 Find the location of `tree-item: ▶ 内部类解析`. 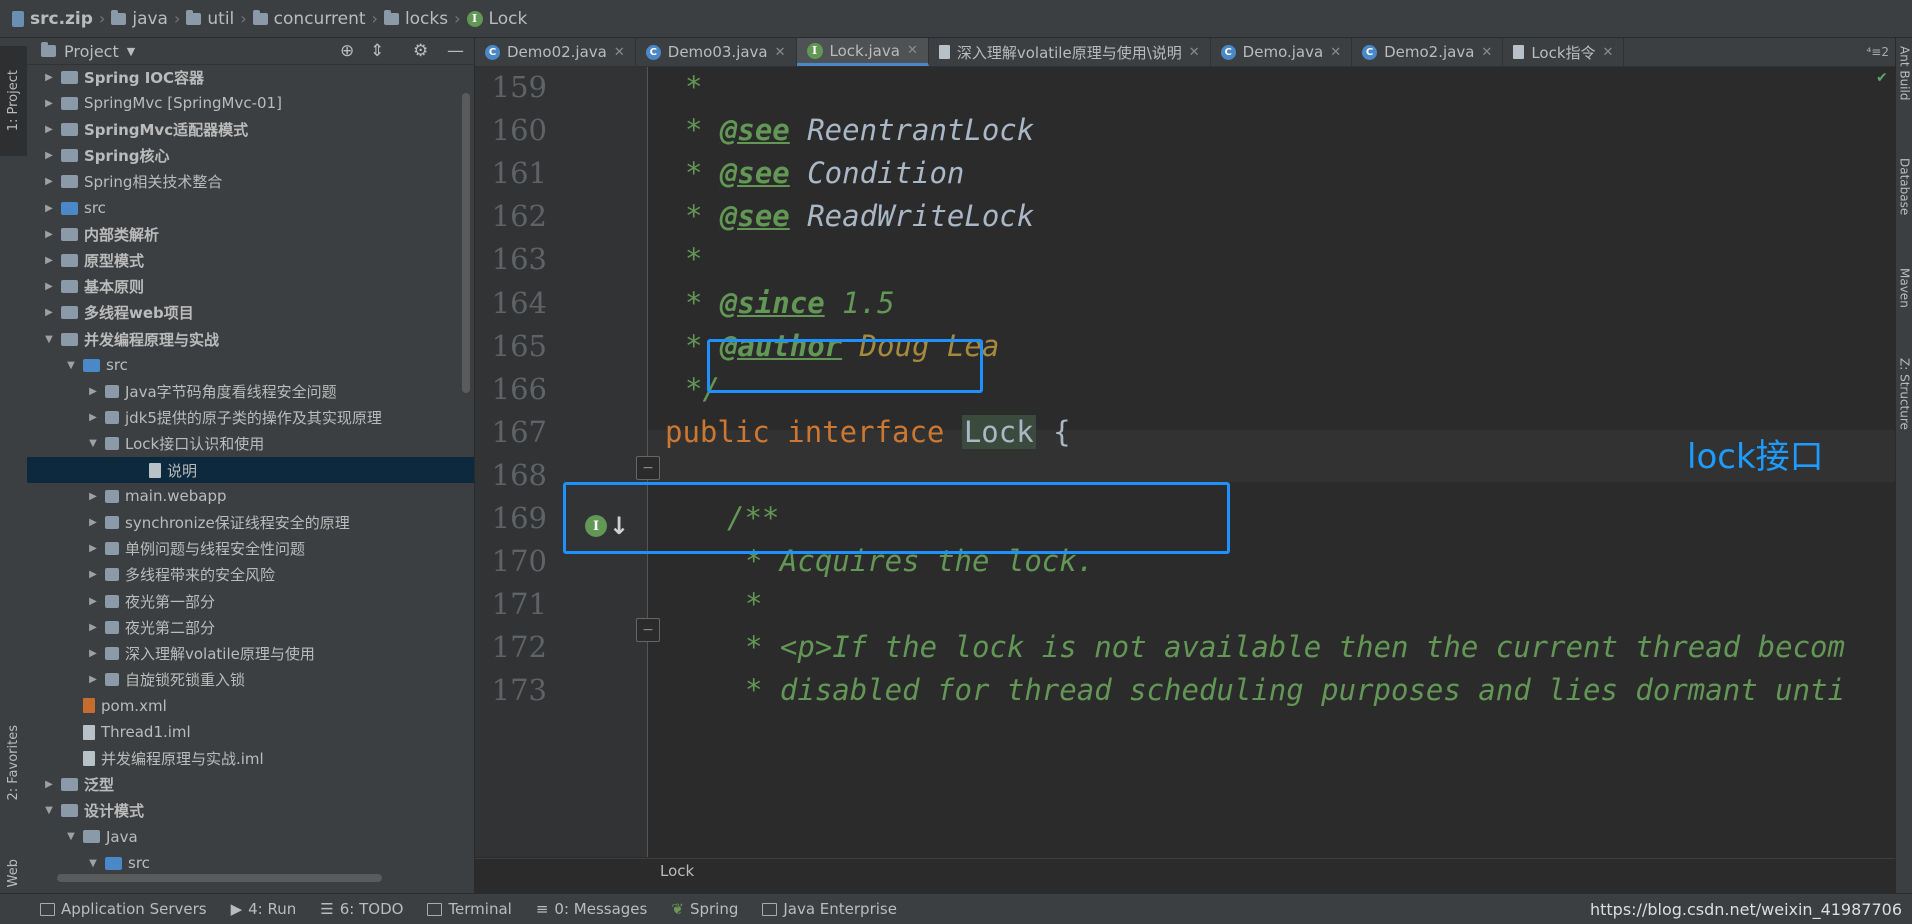

tree-item: ▶ 内部类解析 is located at coordinates (250, 234).